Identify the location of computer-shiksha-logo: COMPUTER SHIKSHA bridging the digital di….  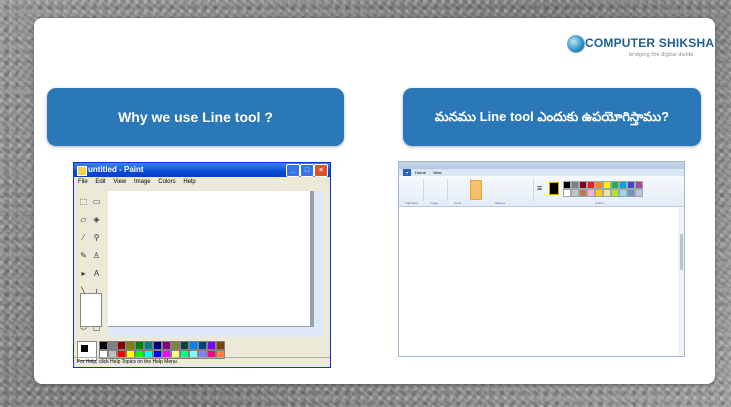
(640, 48).